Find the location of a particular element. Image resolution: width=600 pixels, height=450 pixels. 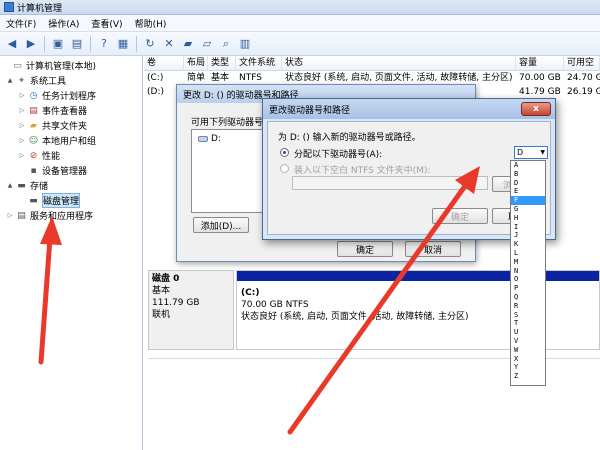

back-icon: ◀ is located at coordinates (12, 44).